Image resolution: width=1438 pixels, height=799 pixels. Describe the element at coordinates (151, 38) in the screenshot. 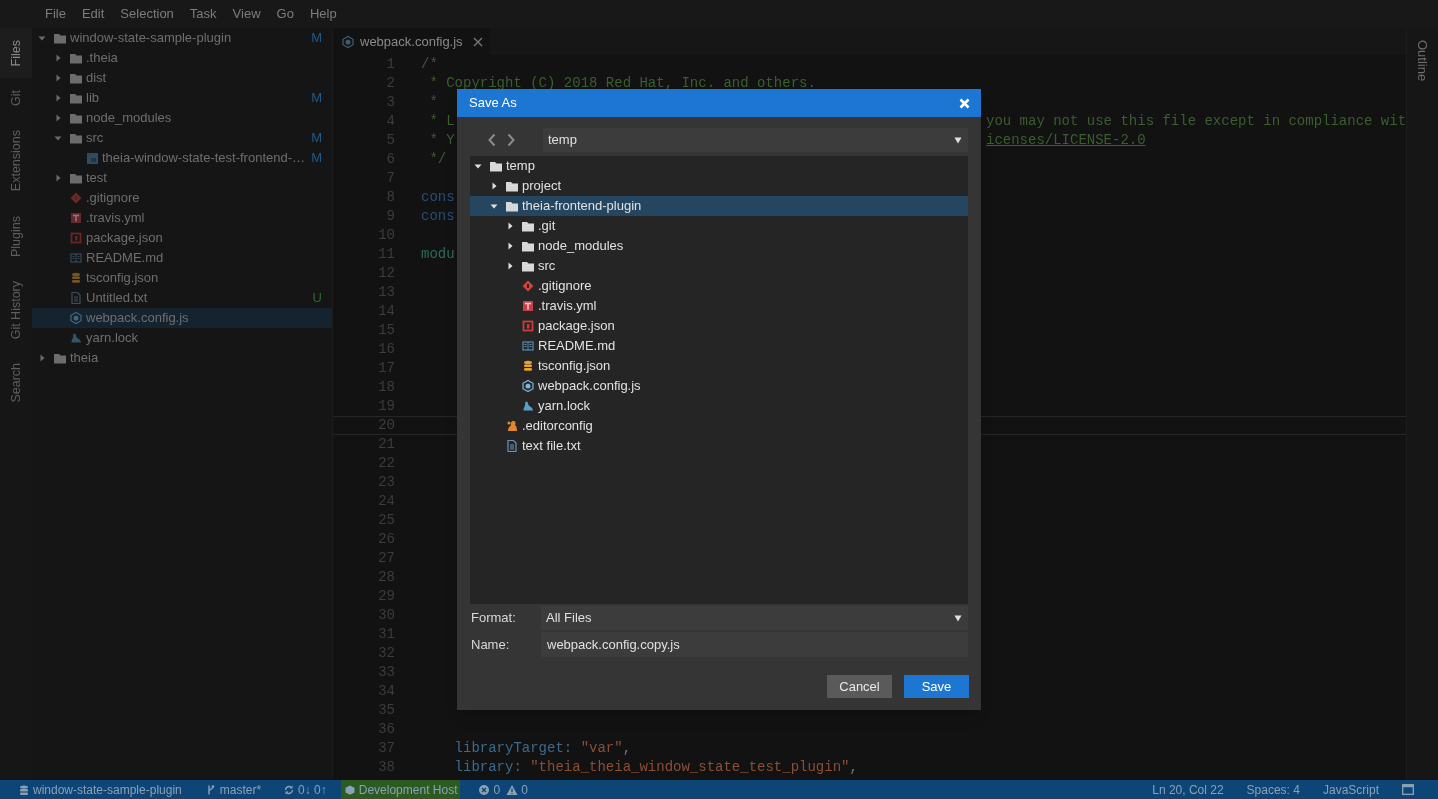

I see `item-label: window-state-sample-plugin` at that location.